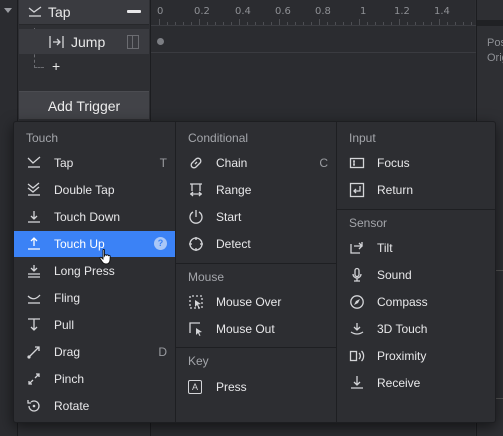 This screenshot has width=503, height=436. I want to click on menu-item-rotate: Rotate, so click(94, 406).